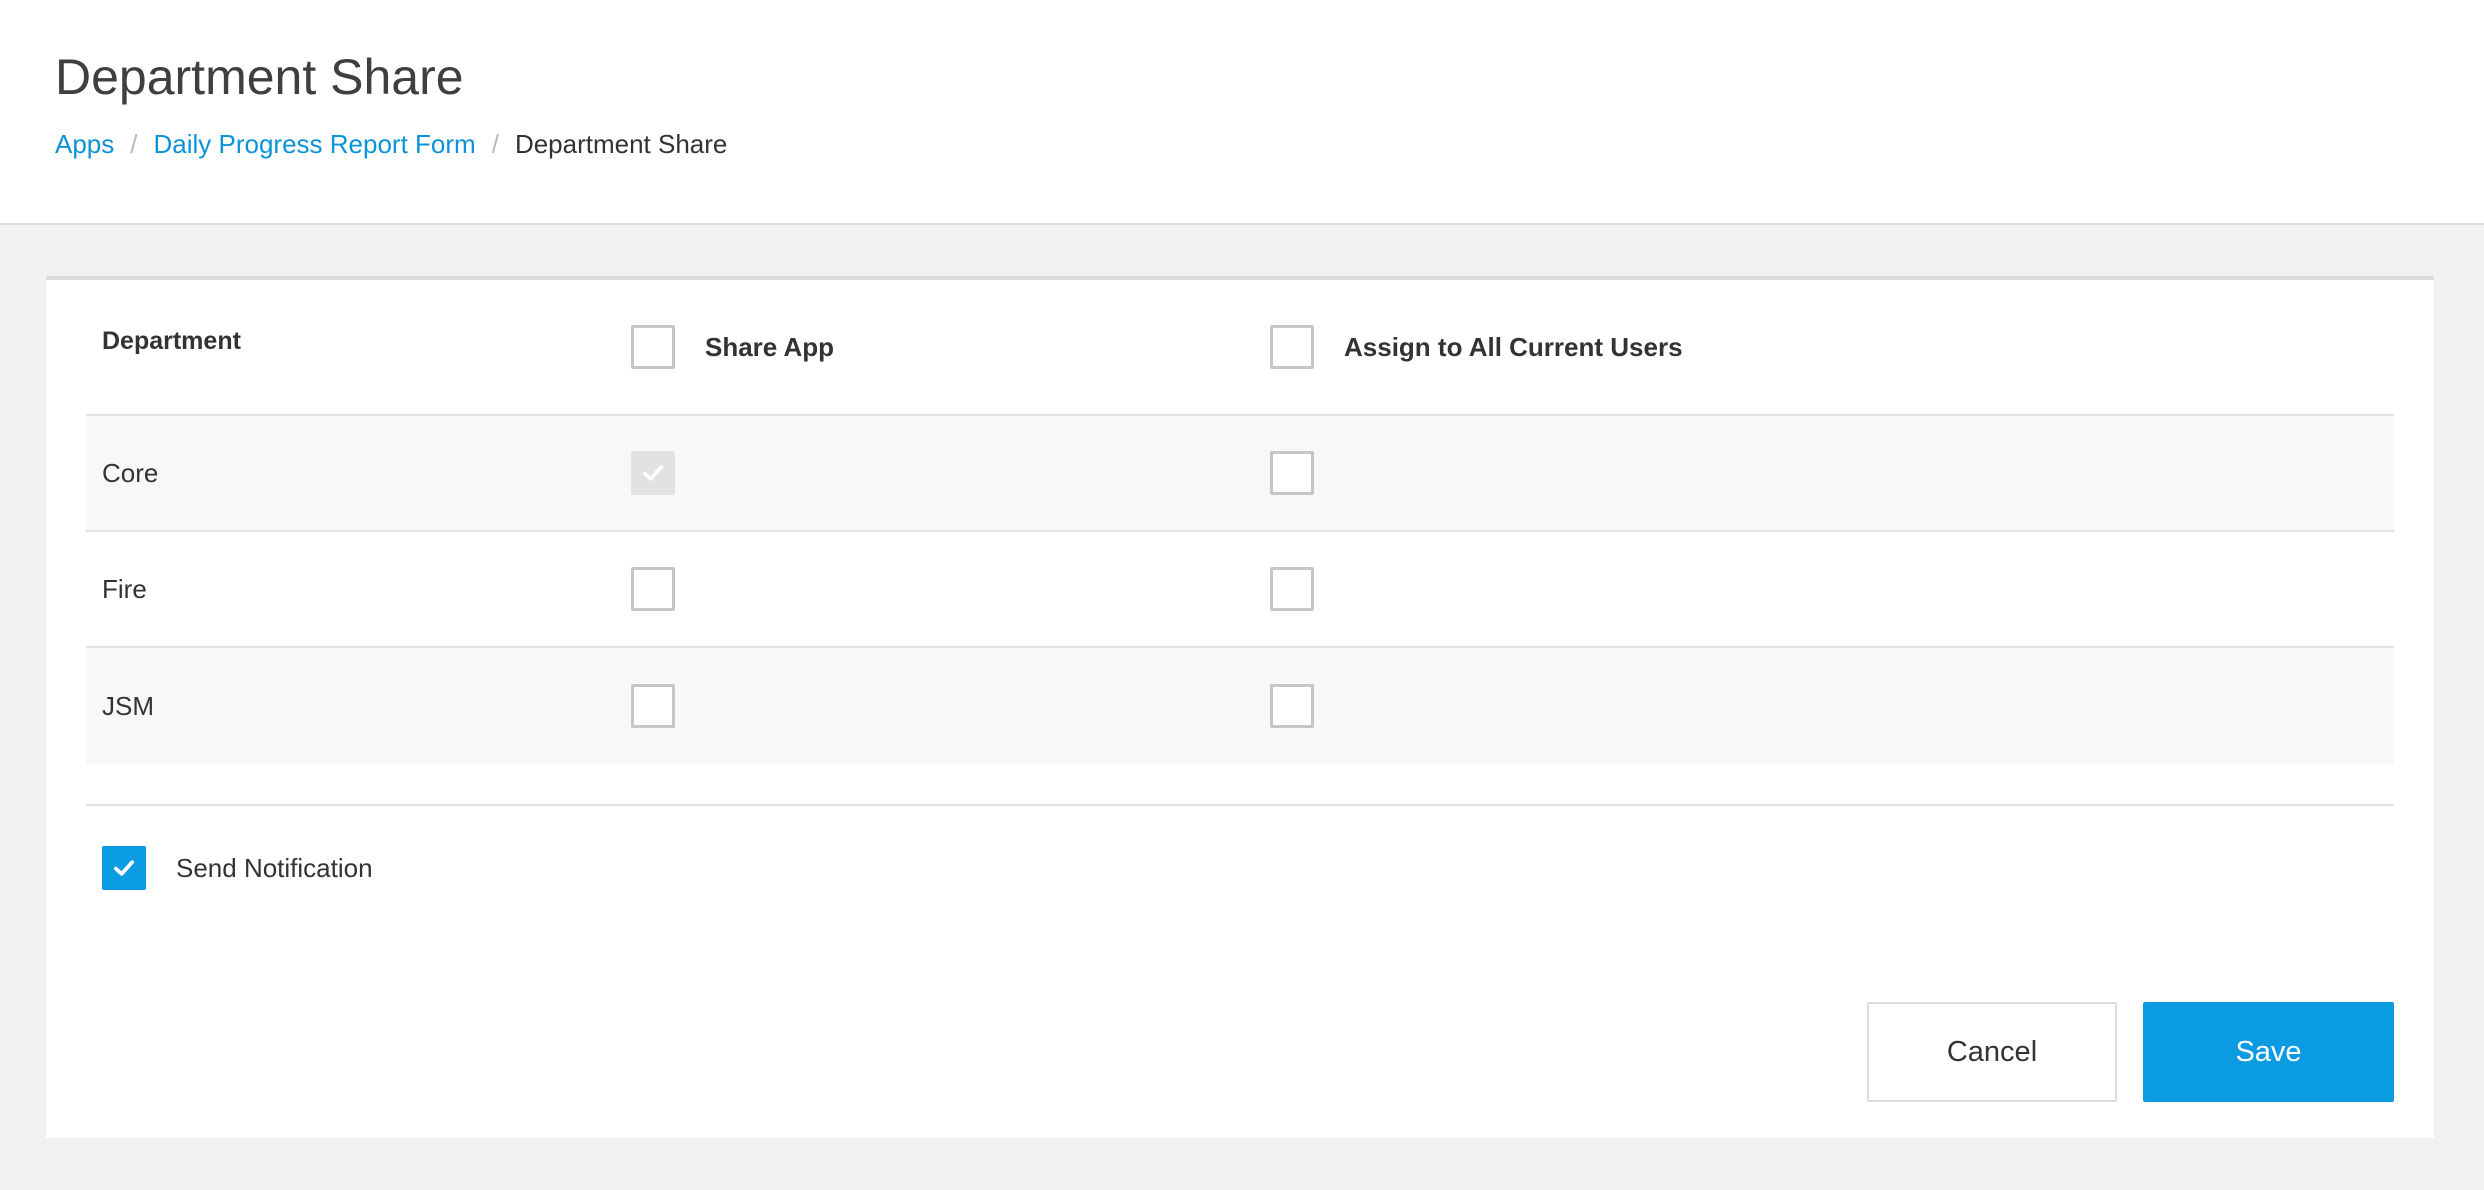  What do you see at coordinates (770, 346) in the screenshot?
I see `share-app-label: Share App` at bounding box center [770, 346].